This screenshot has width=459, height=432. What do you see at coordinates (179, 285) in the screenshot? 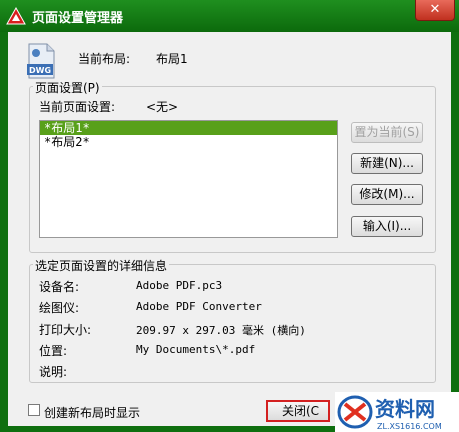
I see `device-name-value: Adobe PDF.pc3` at bounding box center [179, 285].